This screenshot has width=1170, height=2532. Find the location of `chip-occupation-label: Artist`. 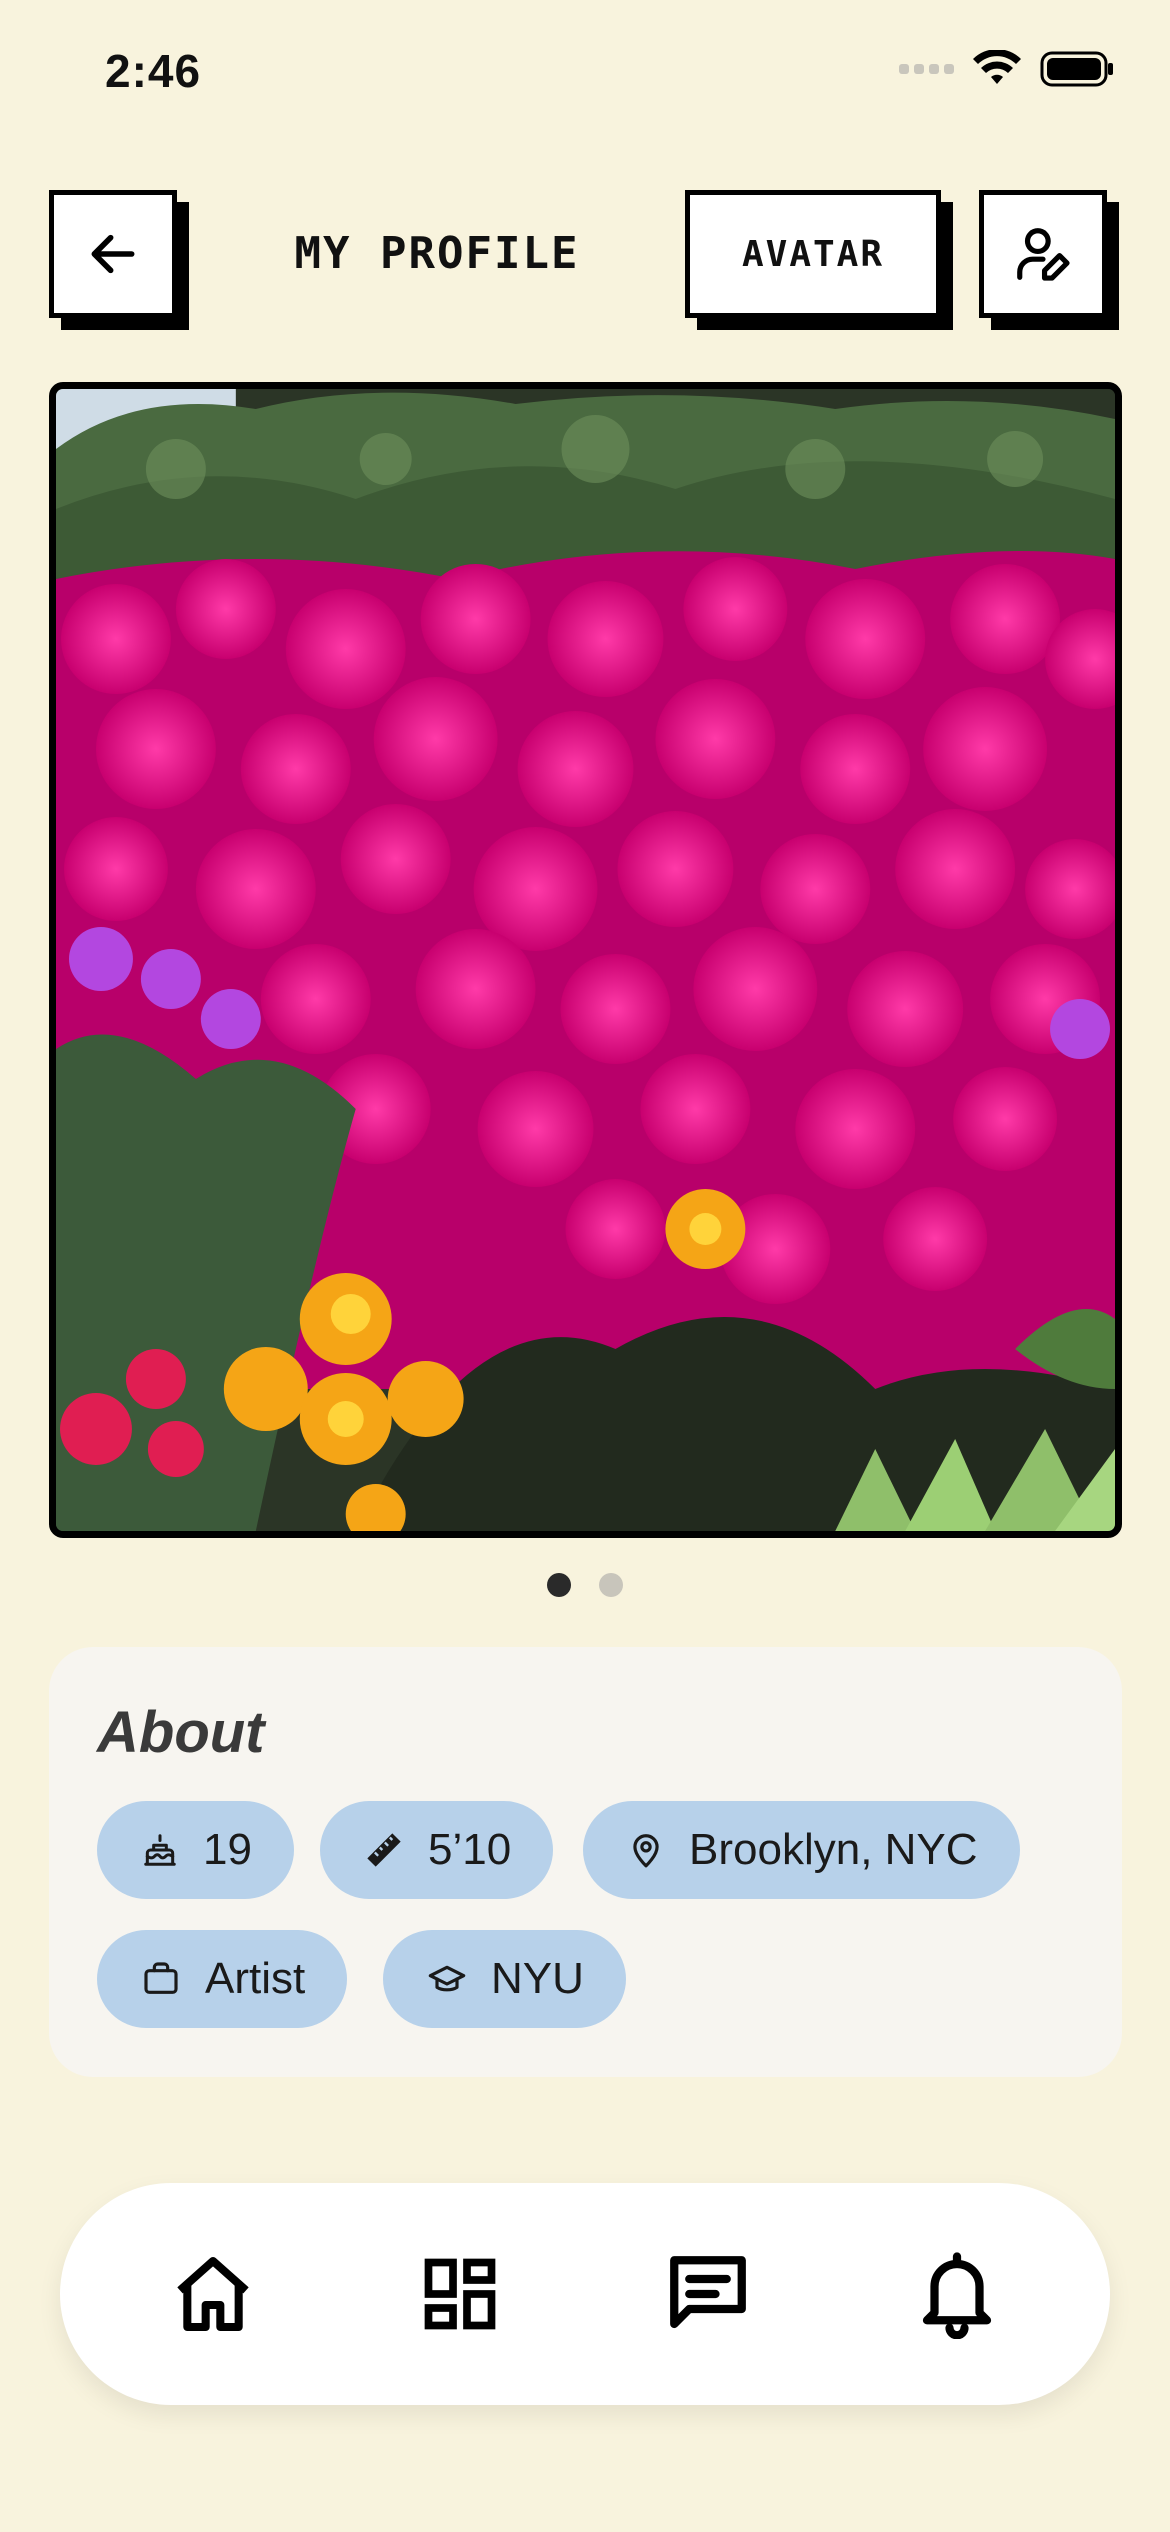

chip-occupation-label: Artist is located at coordinates (255, 1978).